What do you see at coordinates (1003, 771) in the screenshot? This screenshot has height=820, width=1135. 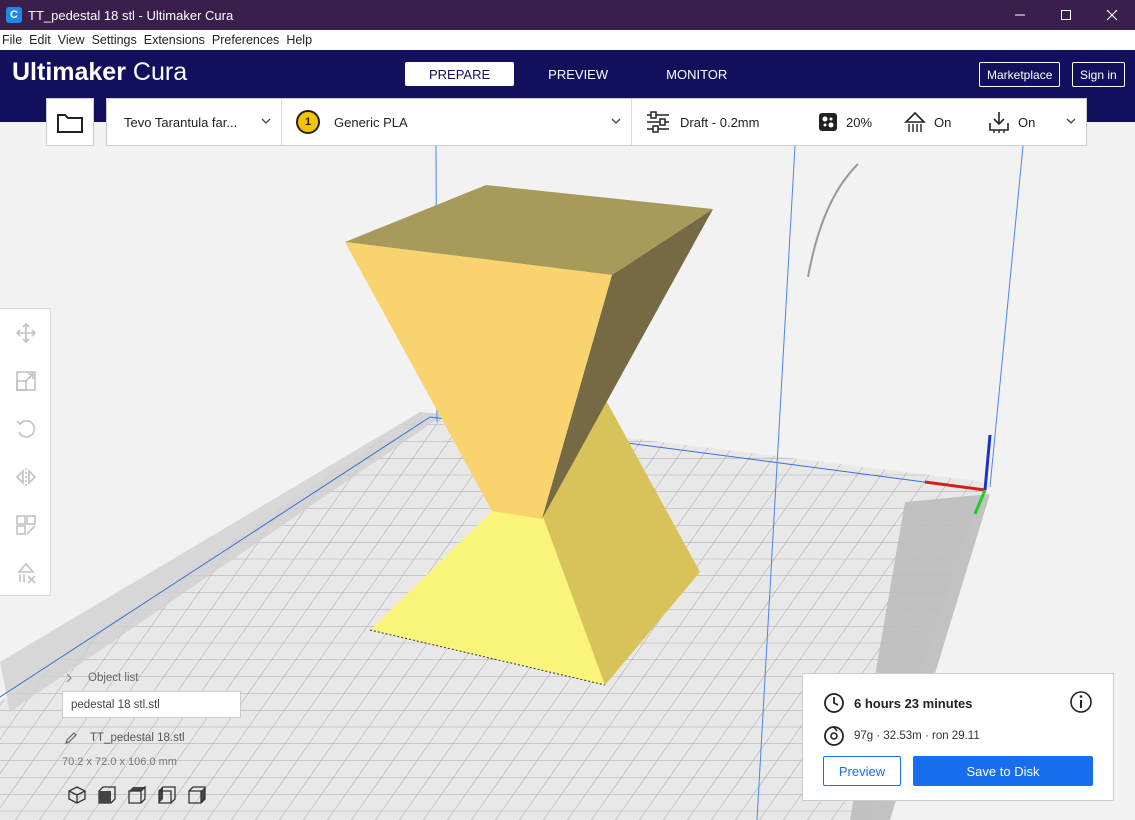 I see `save-to-disk-button: Save to Disk` at bounding box center [1003, 771].